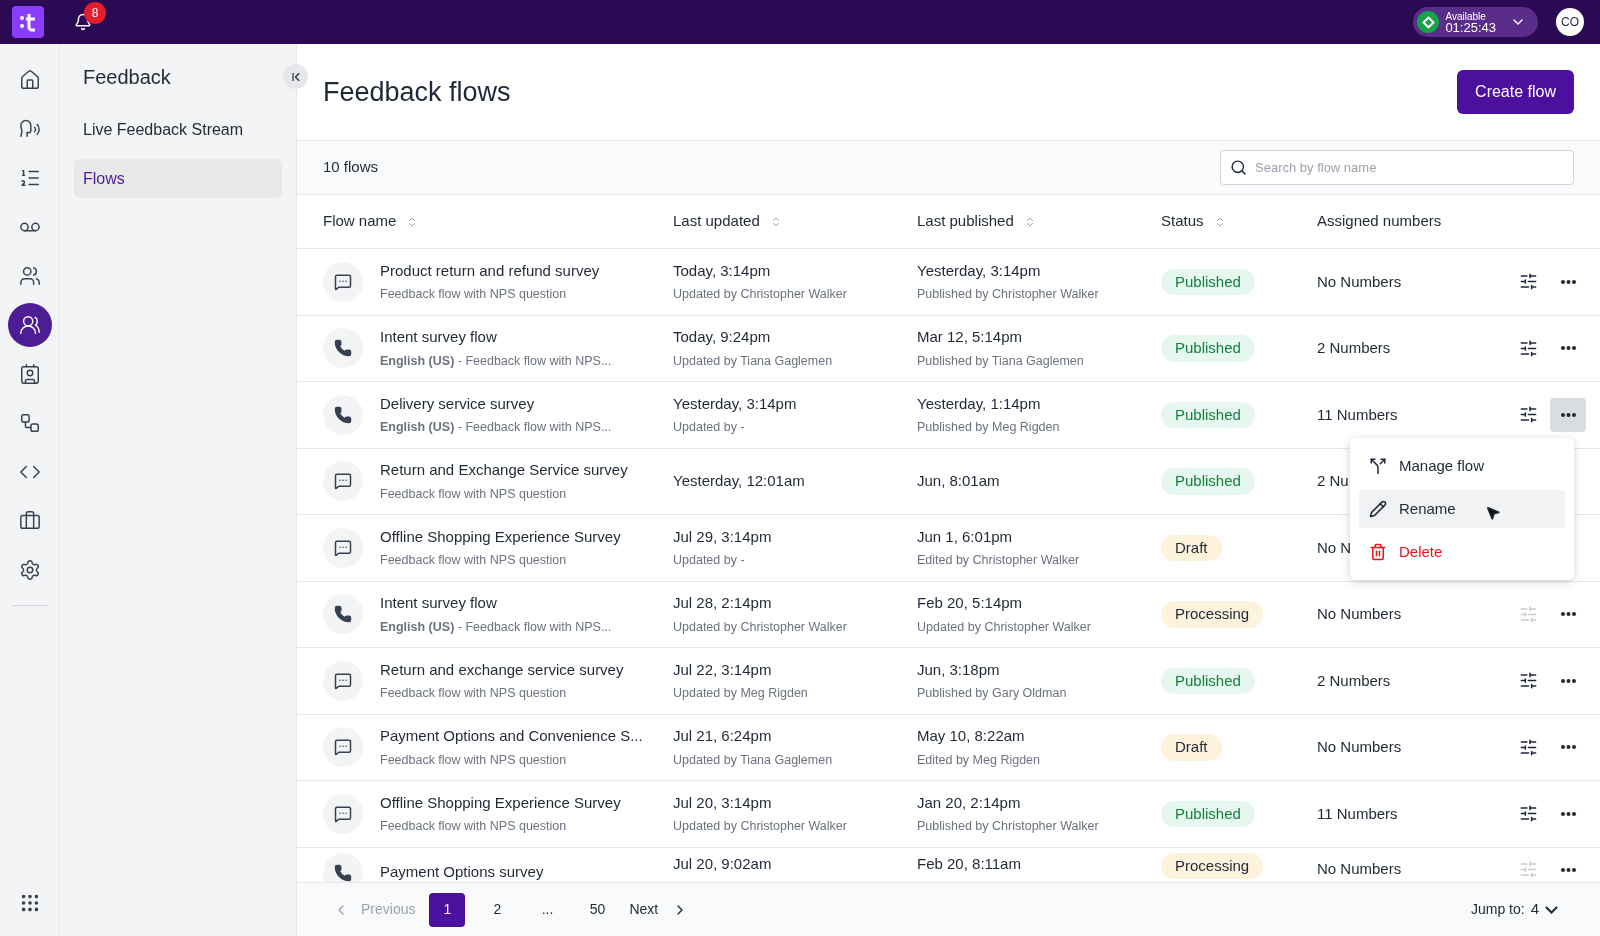  I want to click on flow-name: Return and Exchange Service survey, so click(504, 470).